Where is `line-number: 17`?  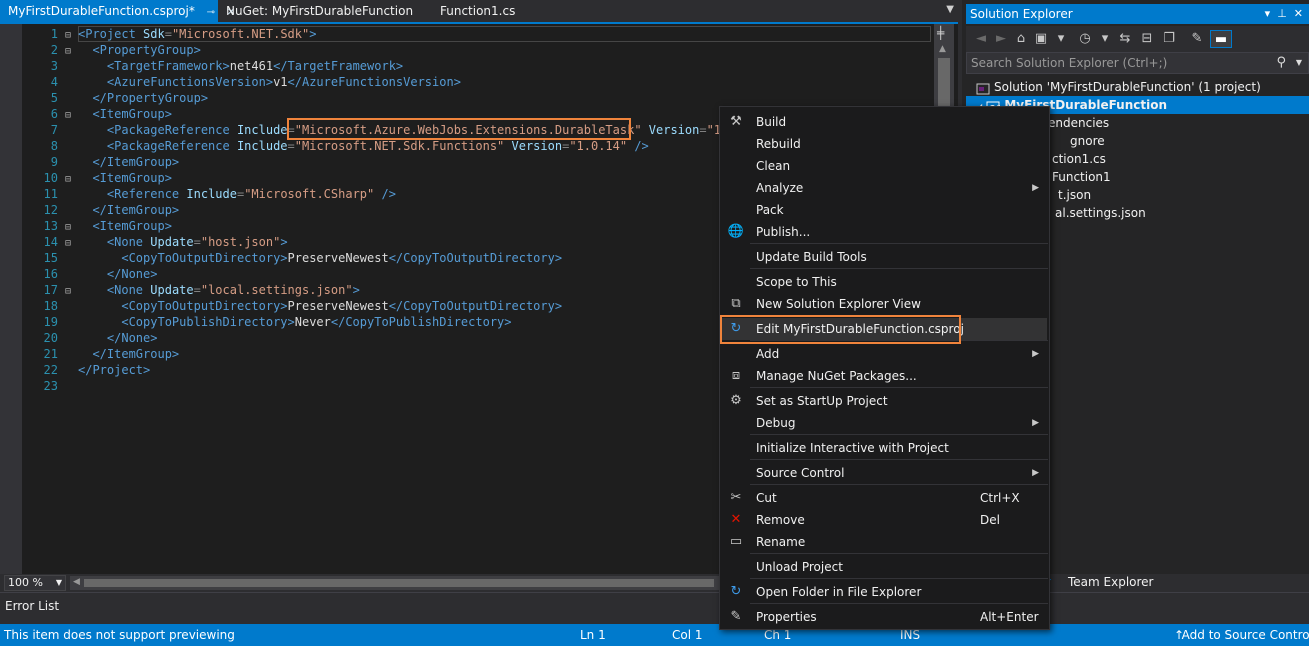
line-number: 17 is located at coordinates (50, 290).